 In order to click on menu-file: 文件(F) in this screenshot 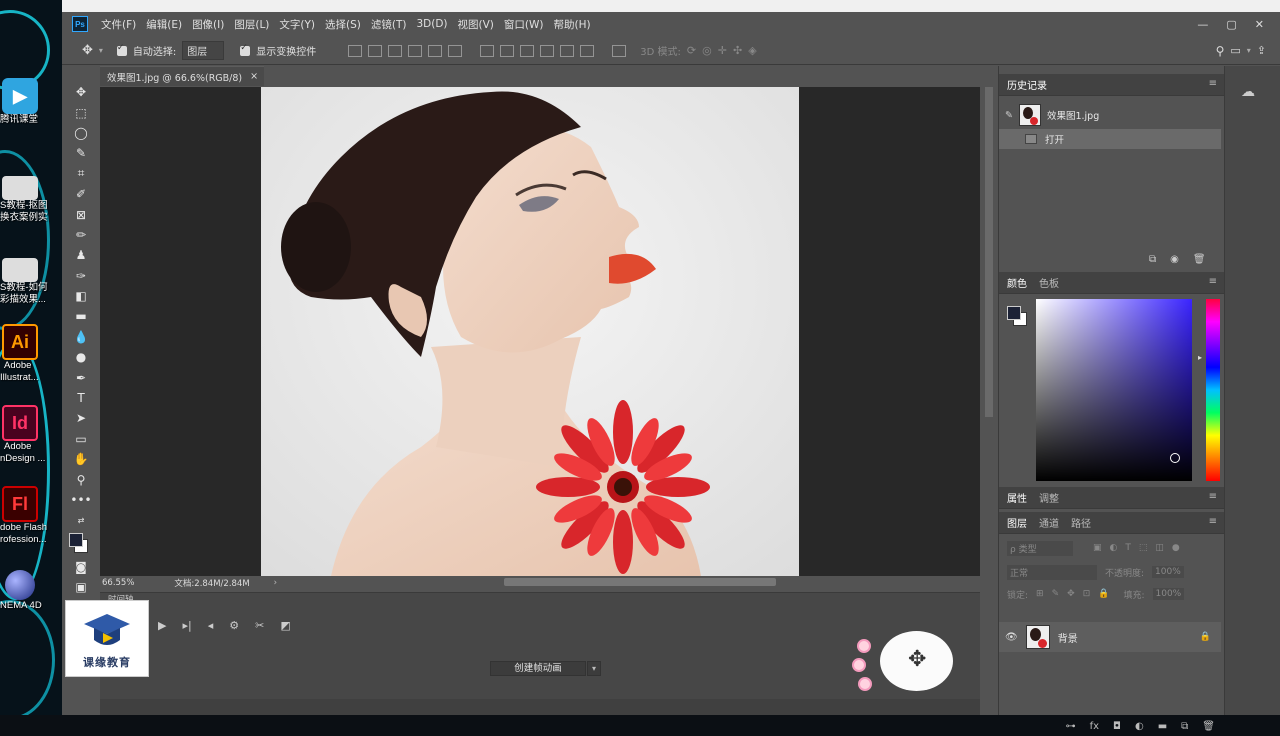, I will do `click(118, 24)`.